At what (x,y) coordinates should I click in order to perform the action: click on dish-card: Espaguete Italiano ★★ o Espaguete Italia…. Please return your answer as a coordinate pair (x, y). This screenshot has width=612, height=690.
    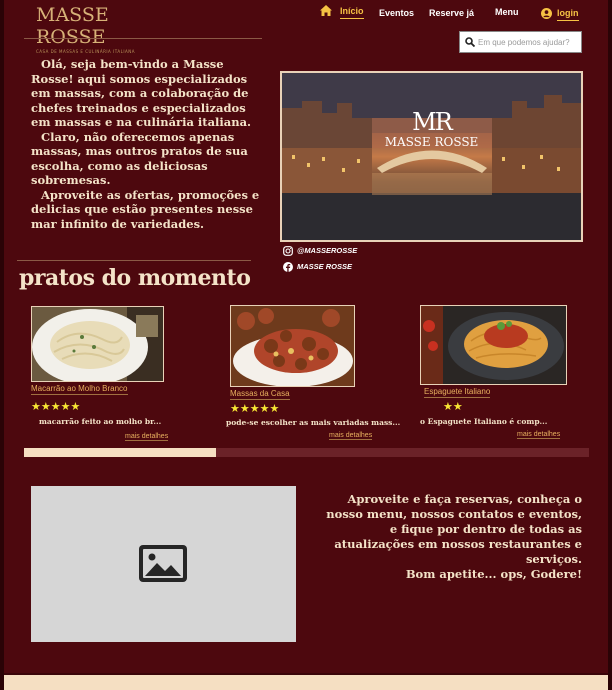
    Looking at the image, I should click on (514, 375).